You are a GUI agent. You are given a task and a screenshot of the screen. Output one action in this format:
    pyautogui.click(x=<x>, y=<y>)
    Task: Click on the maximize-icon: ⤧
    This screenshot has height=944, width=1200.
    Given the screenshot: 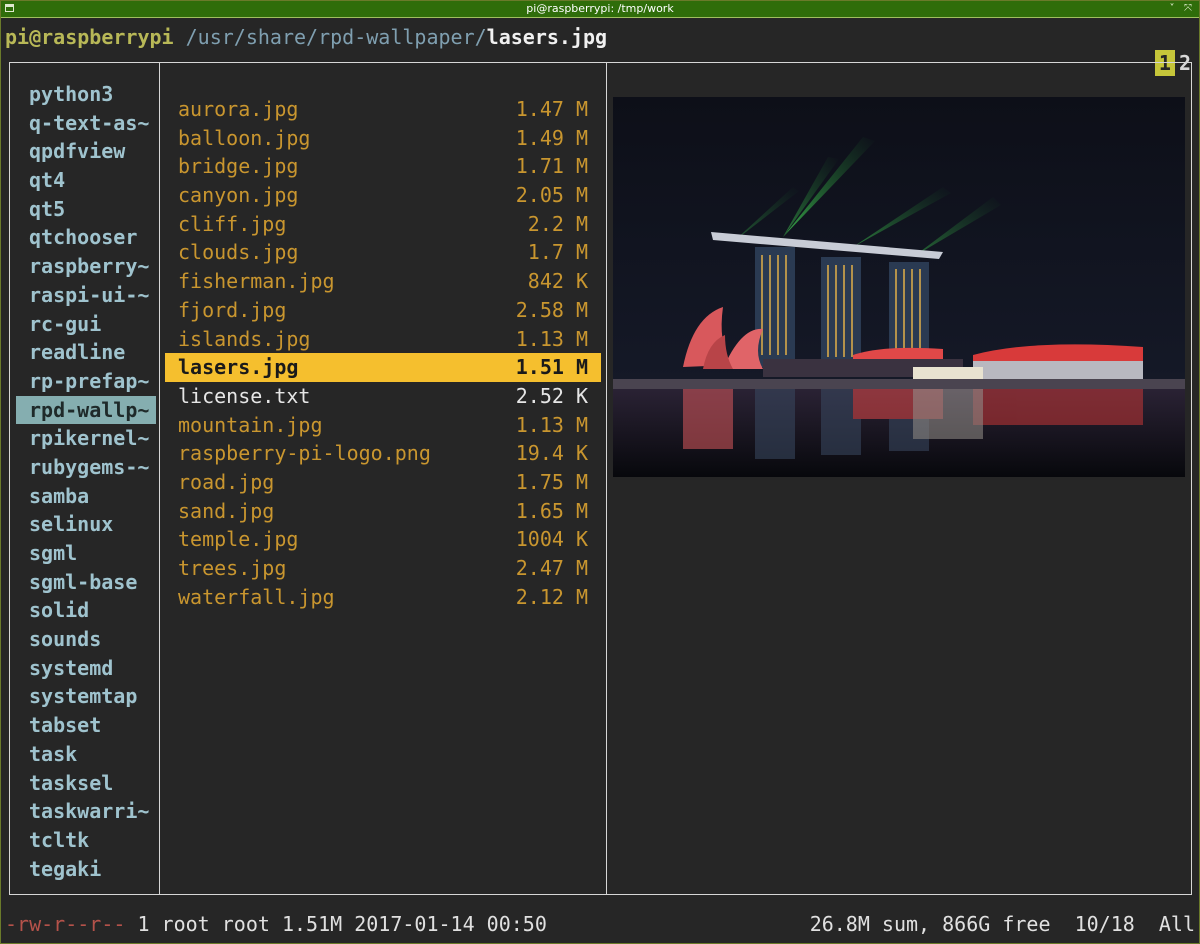 What is the action you would take?
    pyautogui.click(x=1188, y=9)
    